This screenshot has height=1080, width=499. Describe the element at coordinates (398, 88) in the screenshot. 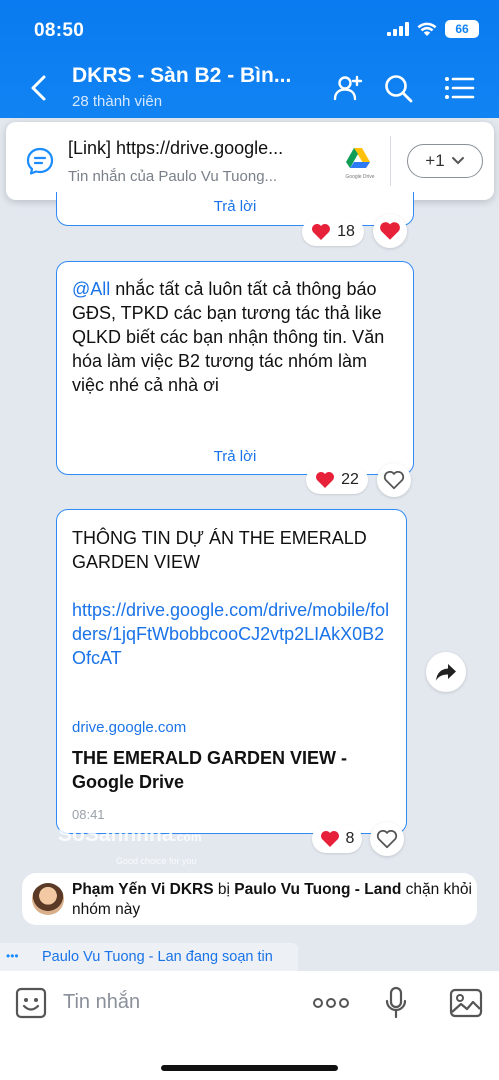

I see `search-icon` at that location.